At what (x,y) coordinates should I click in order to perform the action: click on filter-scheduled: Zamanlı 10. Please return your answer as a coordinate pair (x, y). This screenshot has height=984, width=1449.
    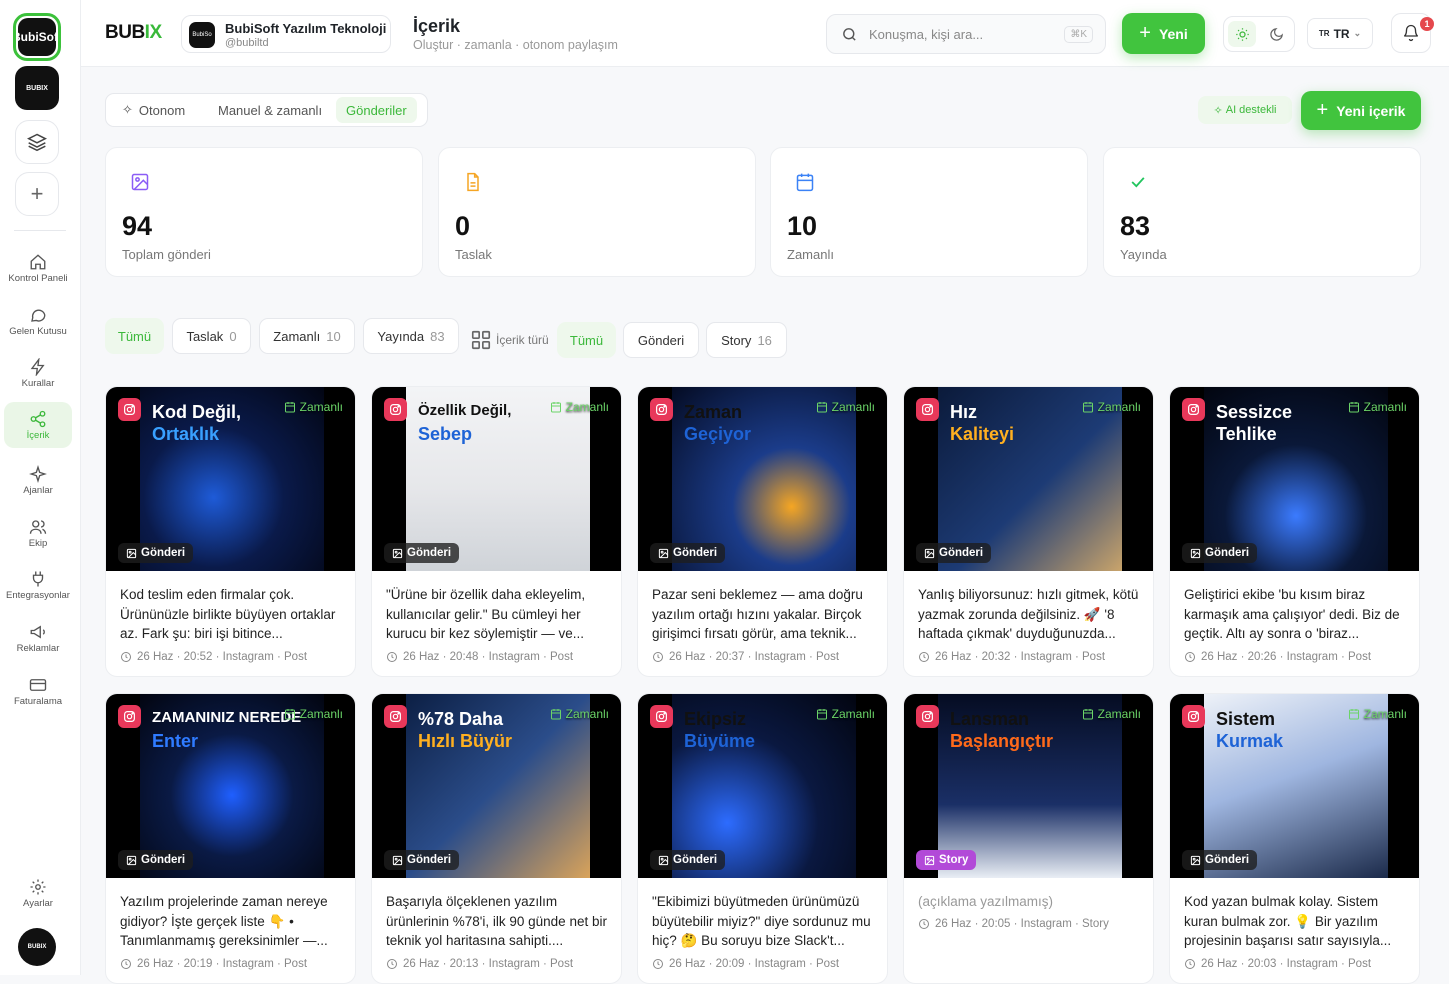
    Looking at the image, I should click on (307, 336).